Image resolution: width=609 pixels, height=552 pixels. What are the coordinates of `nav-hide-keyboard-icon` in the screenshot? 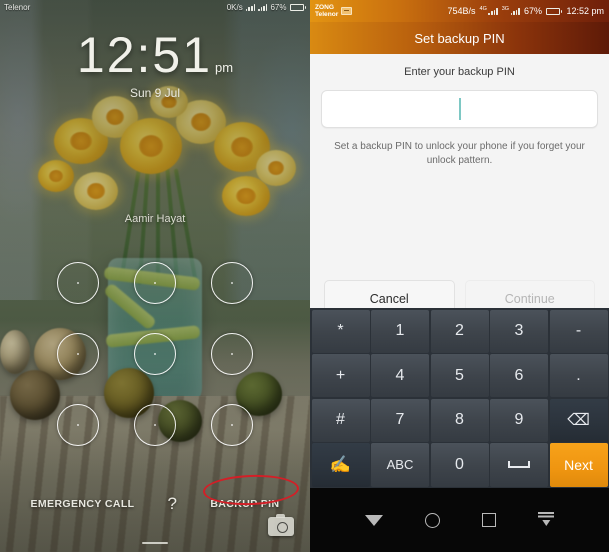 It's located at (546, 520).